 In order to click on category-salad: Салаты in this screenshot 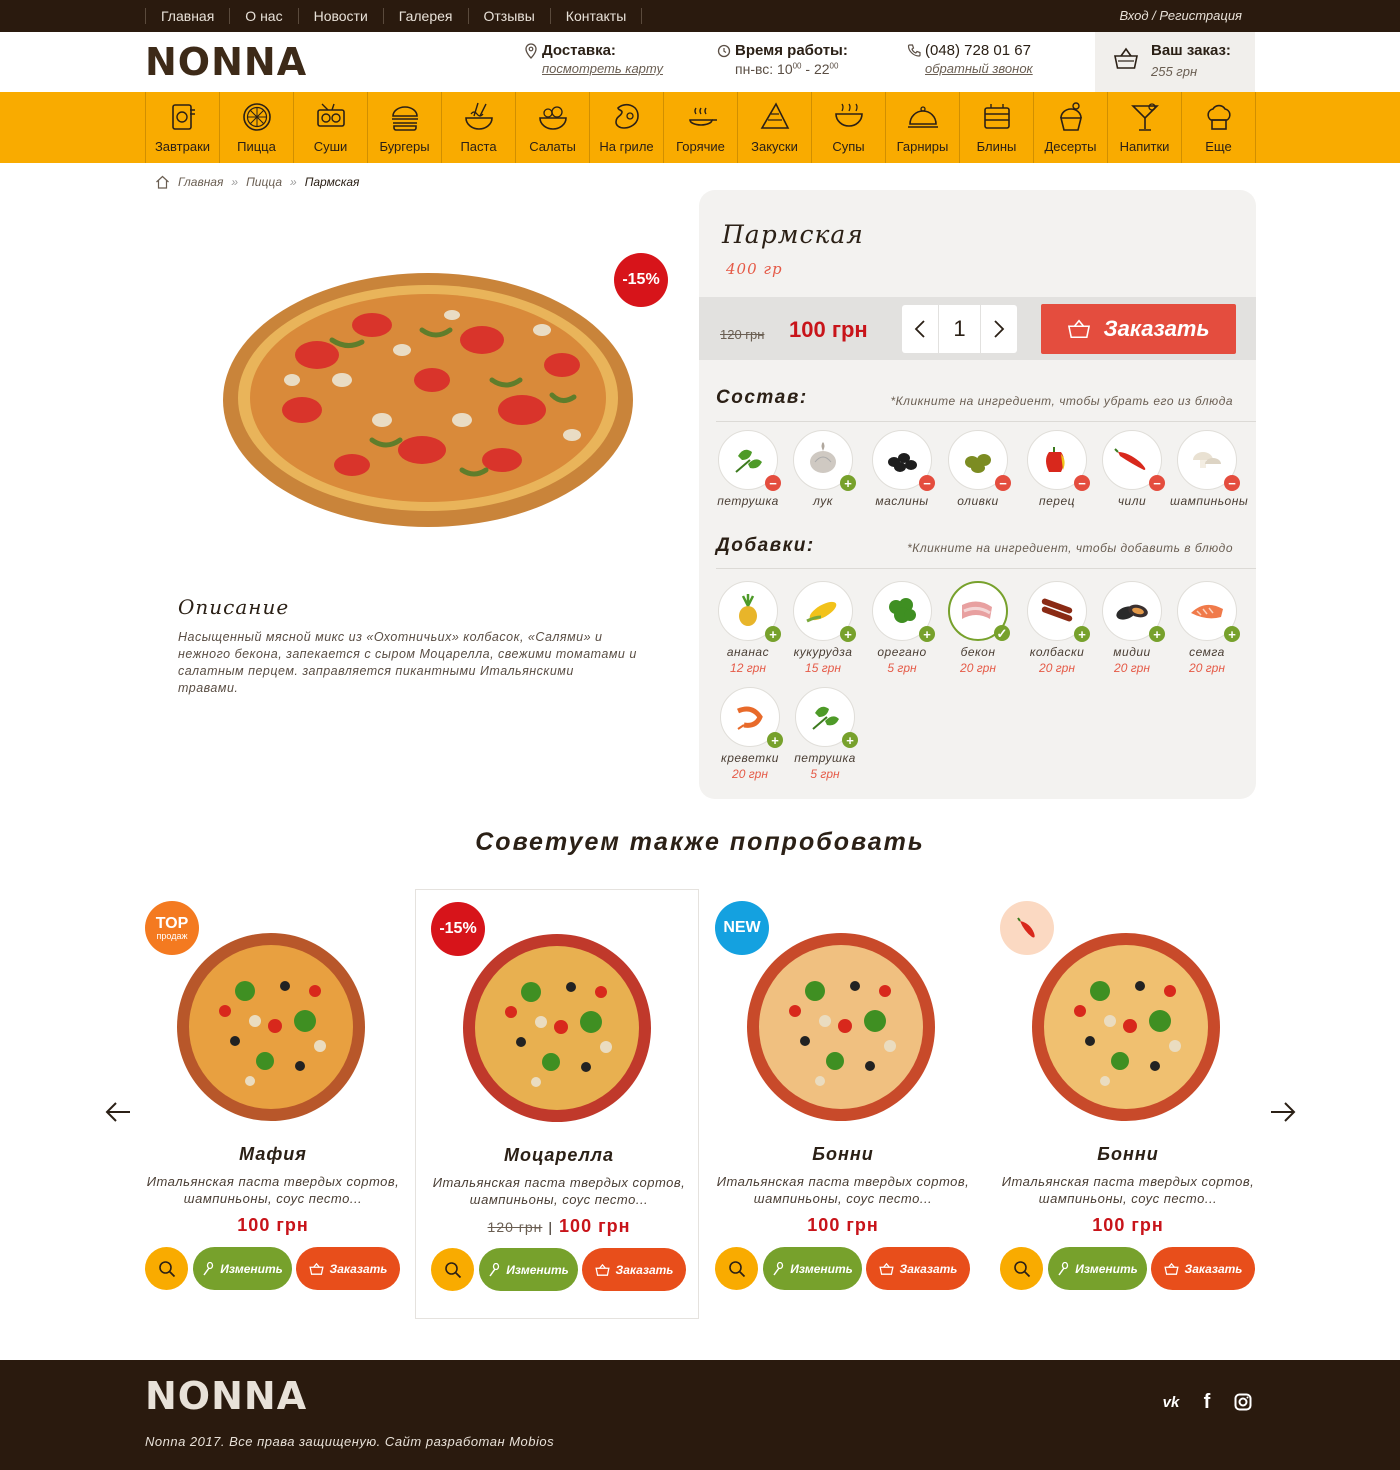, I will do `click(553, 127)`.